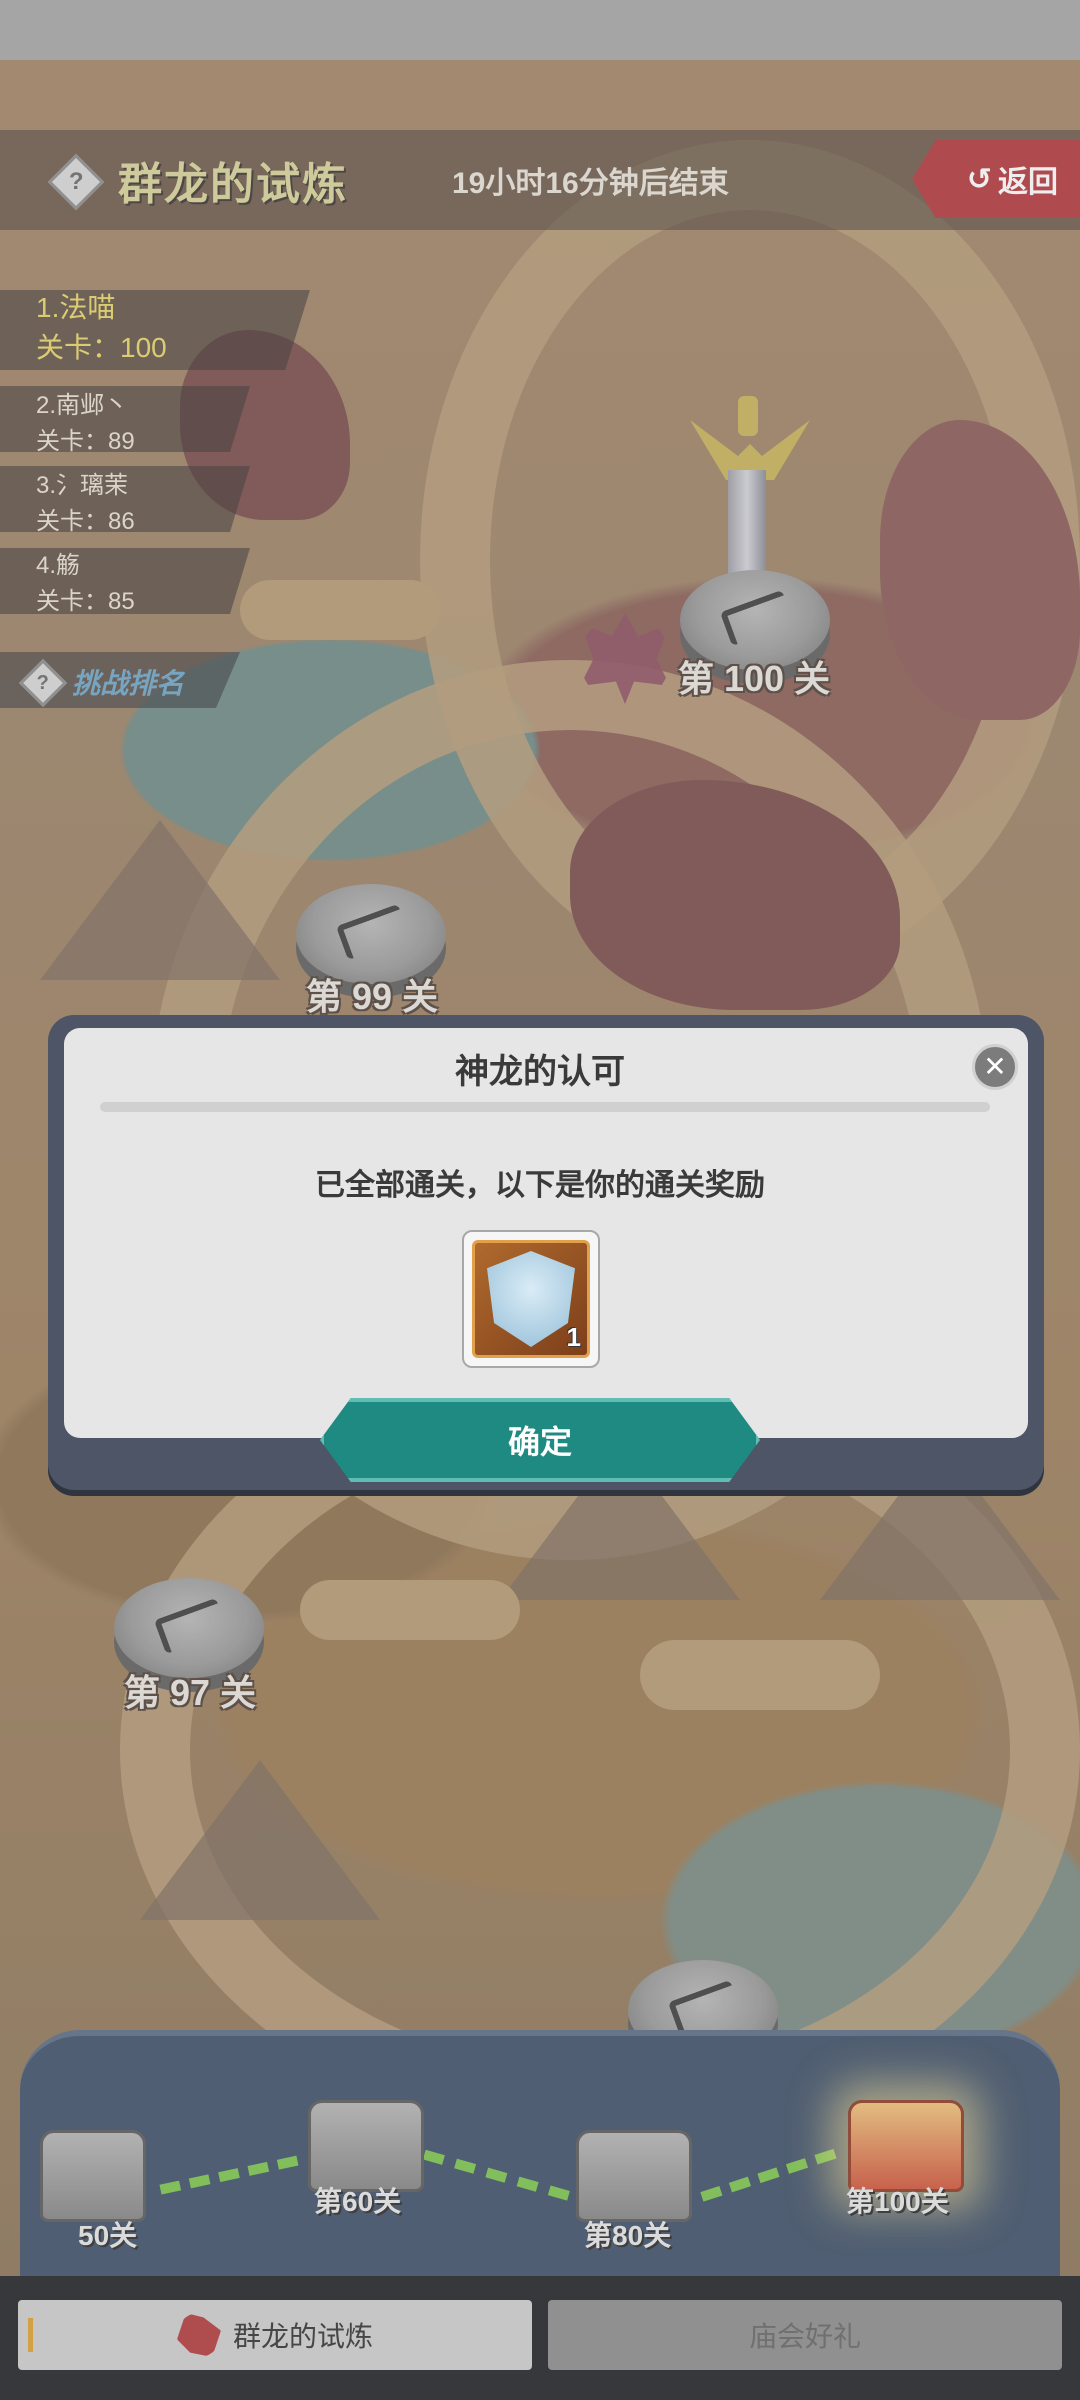  I want to click on dialog-message: 已全部通关，以下是你的通关奖励, so click(540, 1185).